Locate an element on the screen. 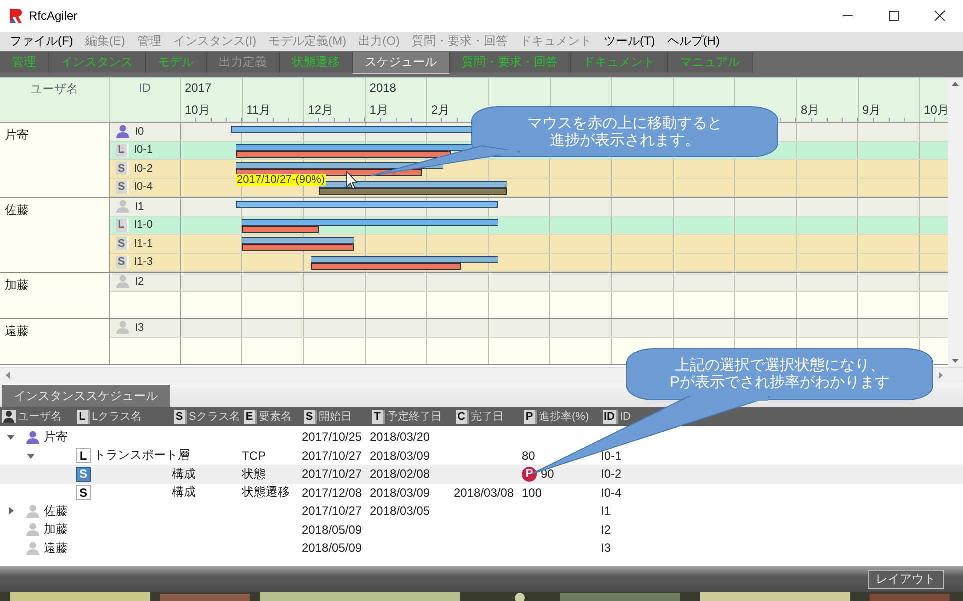  callout-text: Pが表示でされ捗率がわかります is located at coordinates (780, 382).